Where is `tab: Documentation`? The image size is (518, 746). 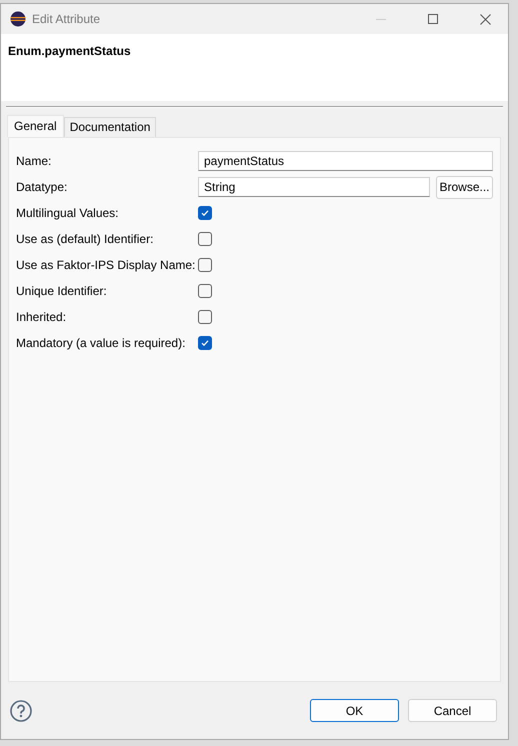
tab: Documentation is located at coordinates (110, 127).